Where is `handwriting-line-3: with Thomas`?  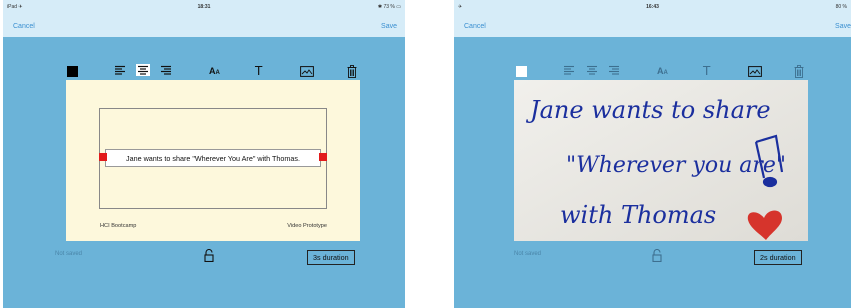
handwriting-line-3: with Thomas is located at coordinates (638, 215).